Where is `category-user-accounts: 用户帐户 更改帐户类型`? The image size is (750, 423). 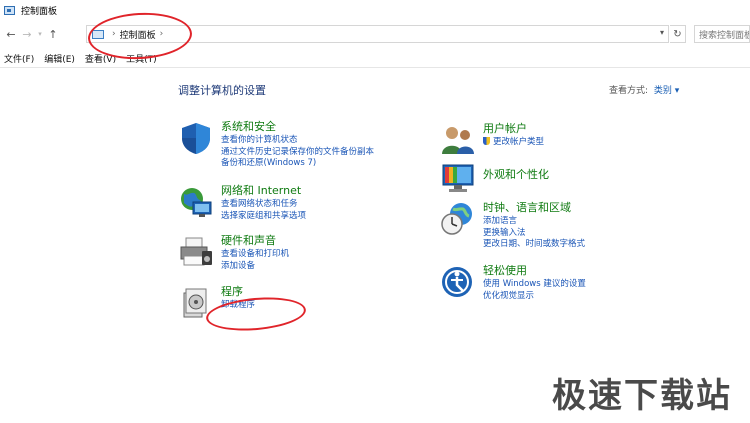 category-user-accounts: 用户帐户 更改帐户类型 is located at coordinates (492, 140).